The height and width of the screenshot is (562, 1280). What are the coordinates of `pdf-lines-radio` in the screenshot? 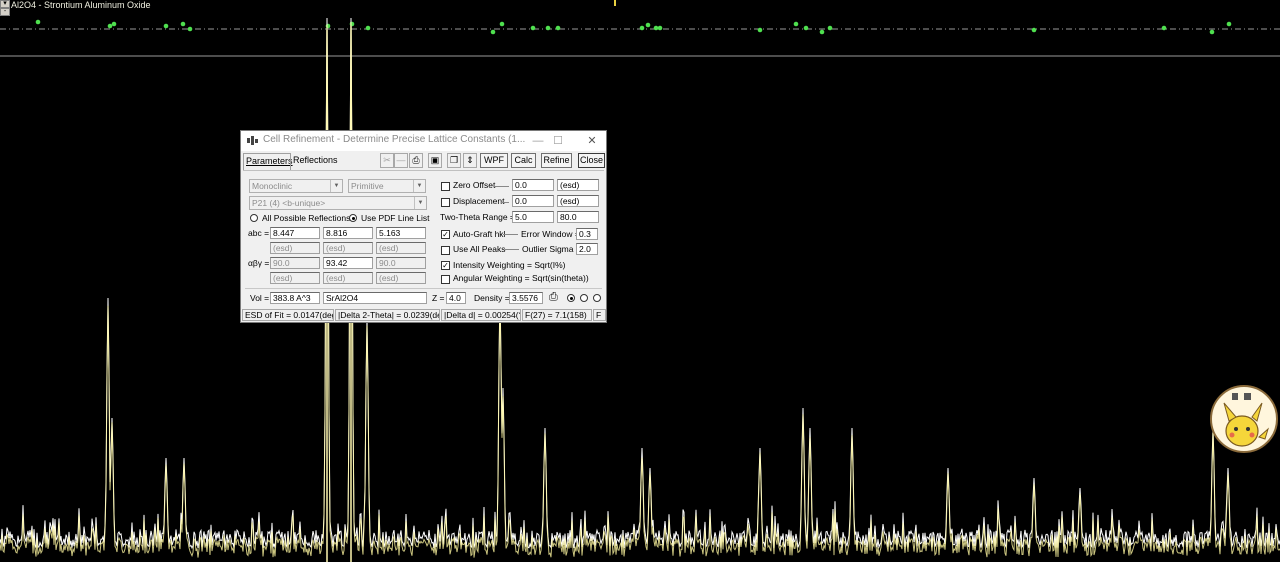 It's located at (353, 218).